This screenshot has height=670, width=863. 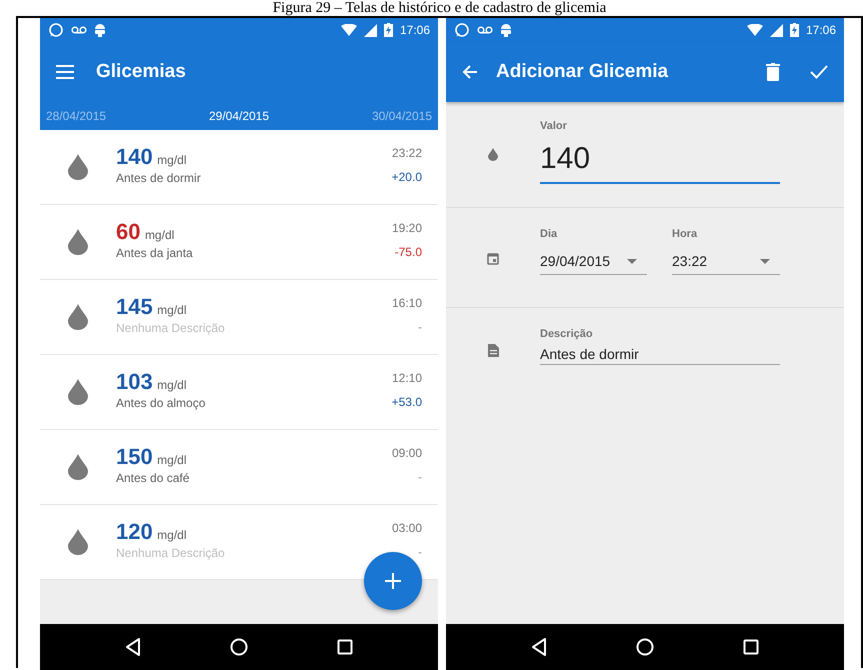 What do you see at coordinates (407, 177) in the screenshot?
I see `reading-delta: +20.0` at bounding box center [407, 177].